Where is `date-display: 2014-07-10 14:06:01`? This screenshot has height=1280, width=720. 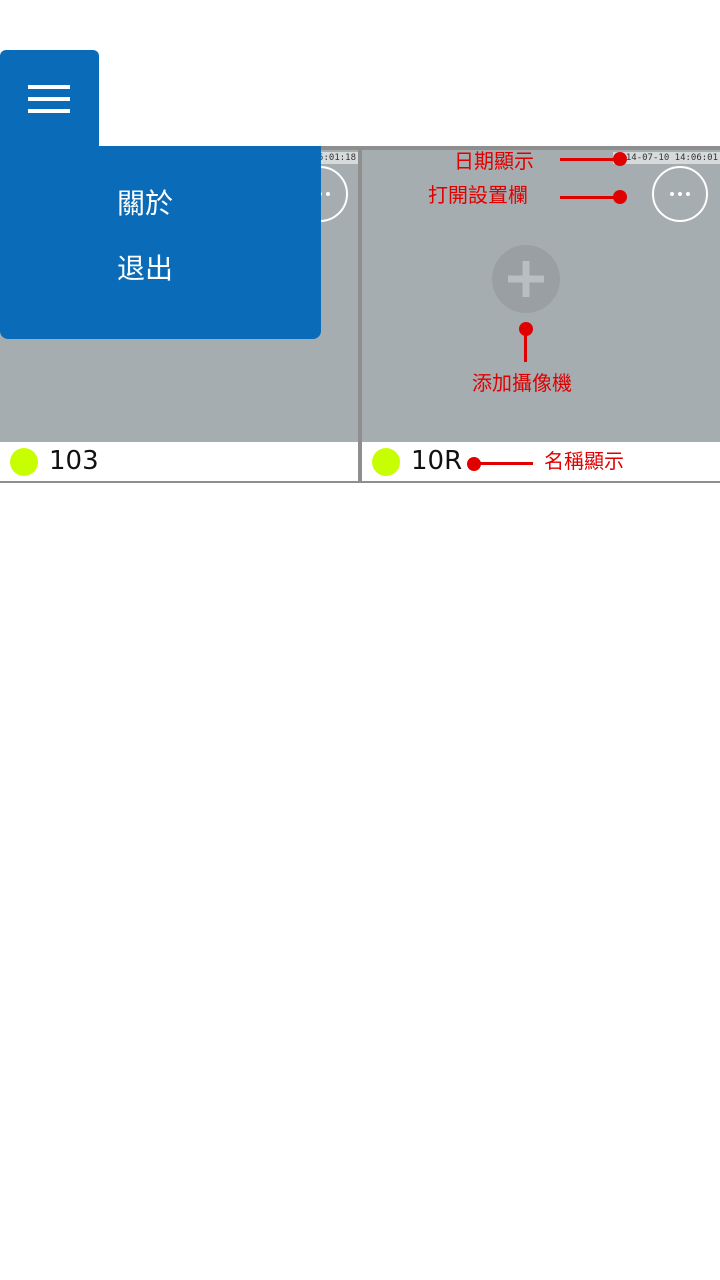
date-display: 2014-07-10 14:06:01 is located at coordinates (666, 158).